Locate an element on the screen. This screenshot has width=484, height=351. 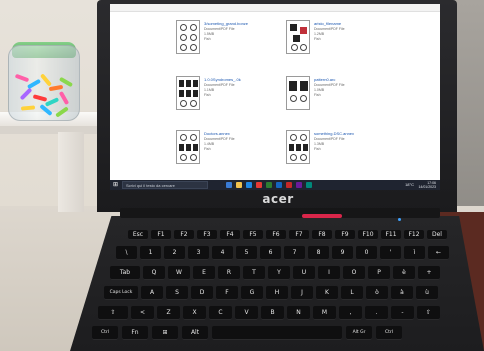
keyboard-key: F8 is located at coordinates (322, 235).